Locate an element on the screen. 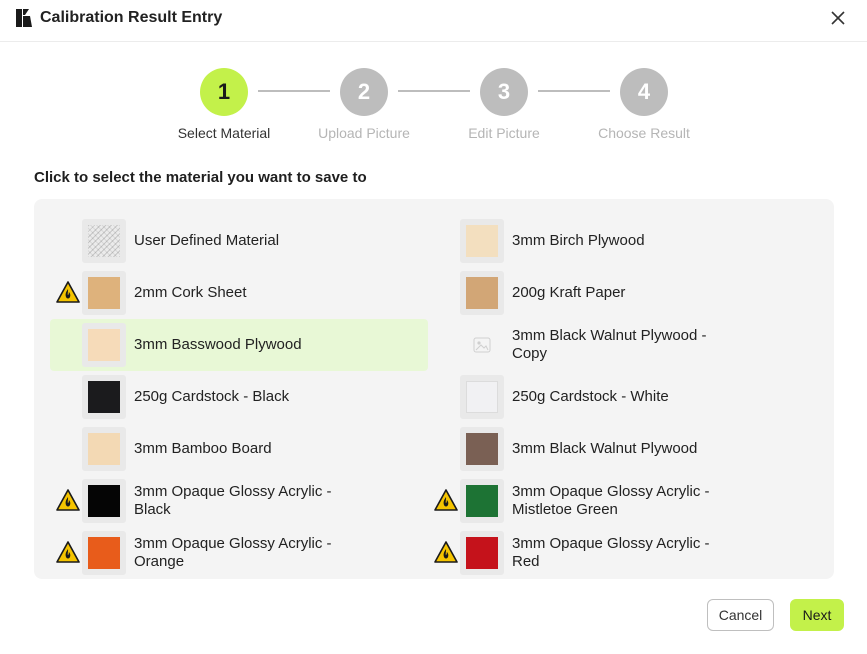 This screenshot has width=867, height=654. material-item: 3mm Basswood Plywood is located at coordinates (239, 345).